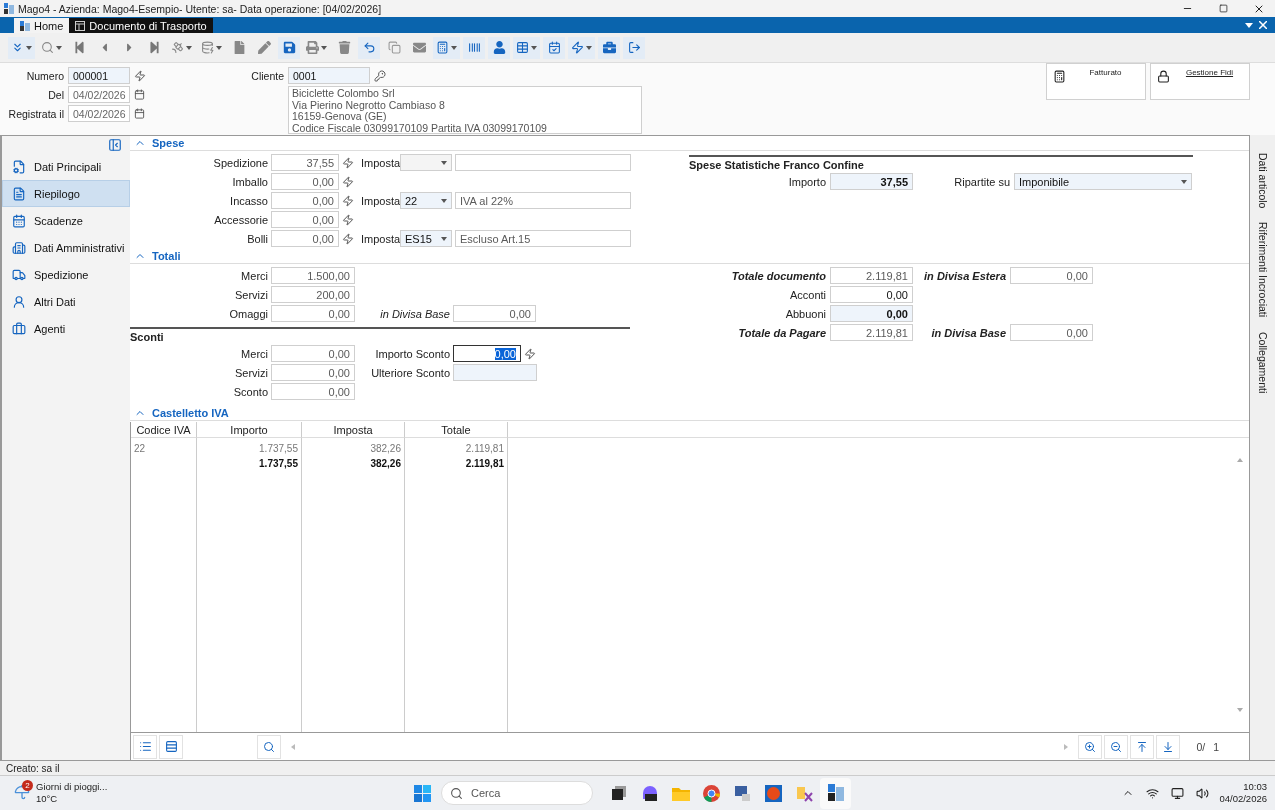  Describe the element at coordinates (305, 162) in the screenshot. I see `amount-field: 37,55` at that location.